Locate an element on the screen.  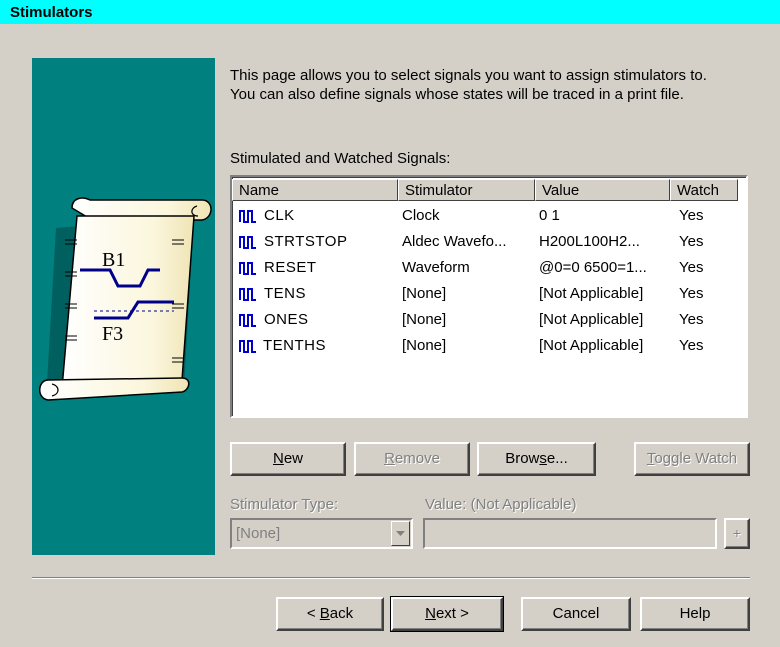
back-button-arrow: < is located at coordinates (313, 613).